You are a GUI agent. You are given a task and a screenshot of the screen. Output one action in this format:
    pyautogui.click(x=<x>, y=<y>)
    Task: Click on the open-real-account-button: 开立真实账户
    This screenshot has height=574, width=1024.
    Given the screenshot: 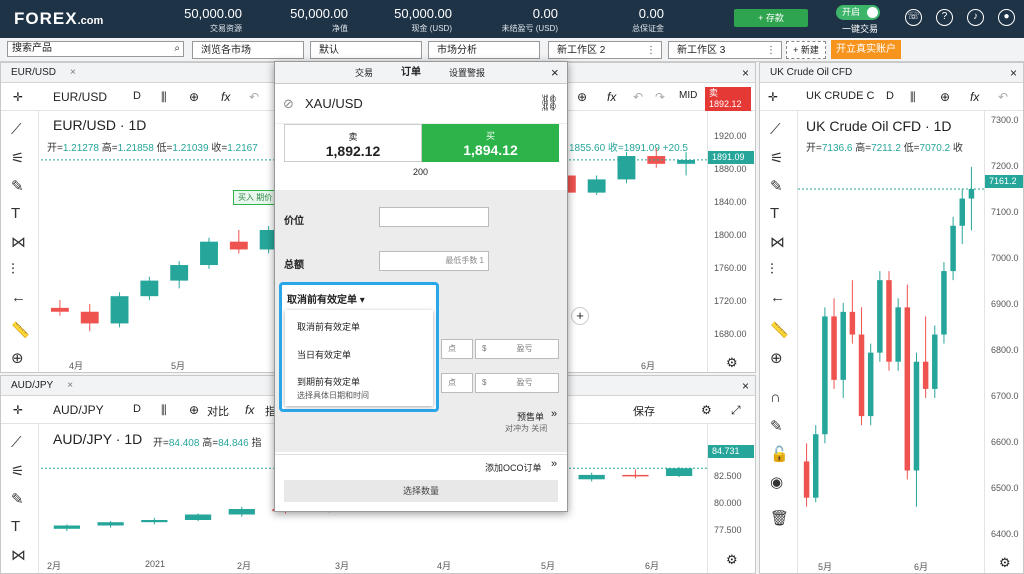 What is the action you would take?
    pyautogui.click(x=866, y=49)
    